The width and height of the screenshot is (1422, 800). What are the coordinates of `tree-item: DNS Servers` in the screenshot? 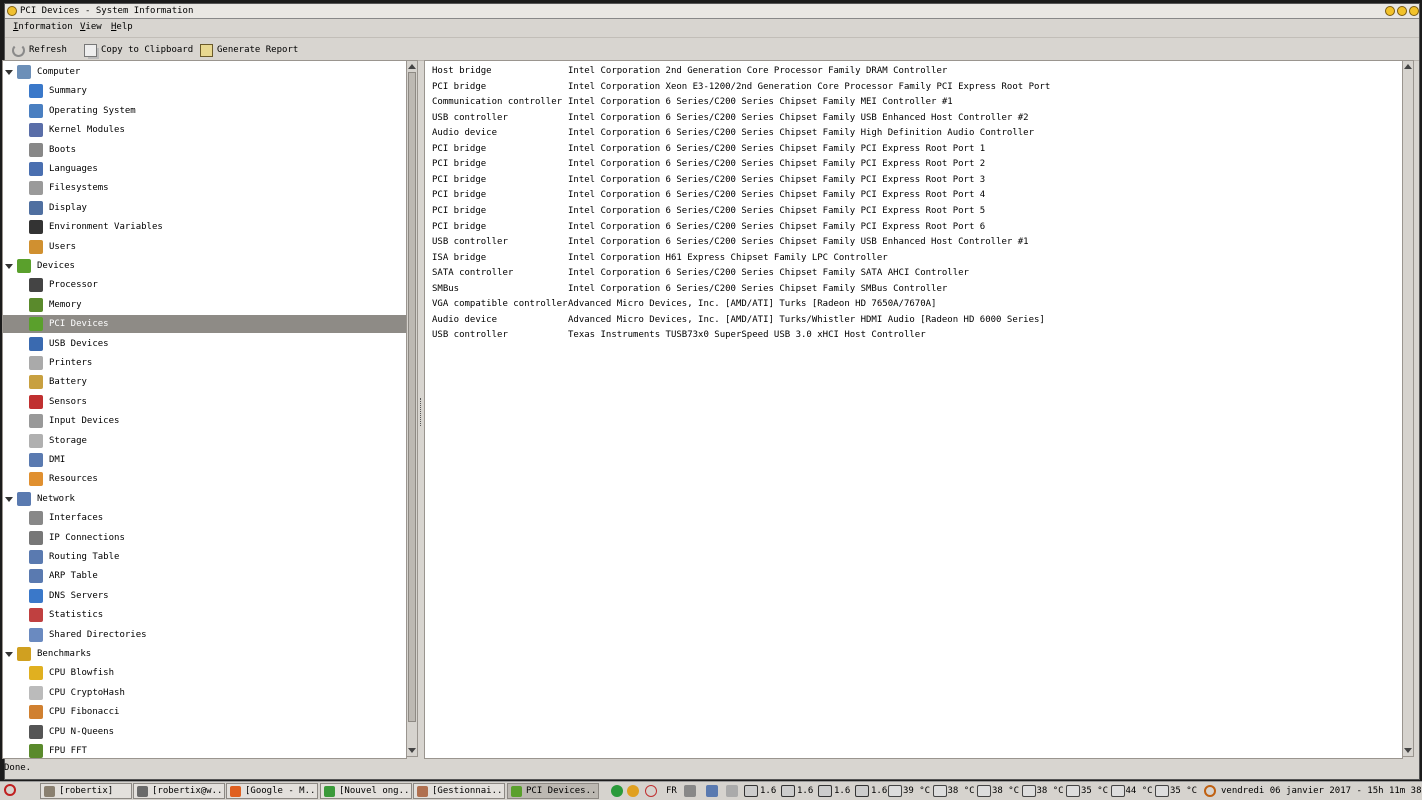 It's located at (204, 596).